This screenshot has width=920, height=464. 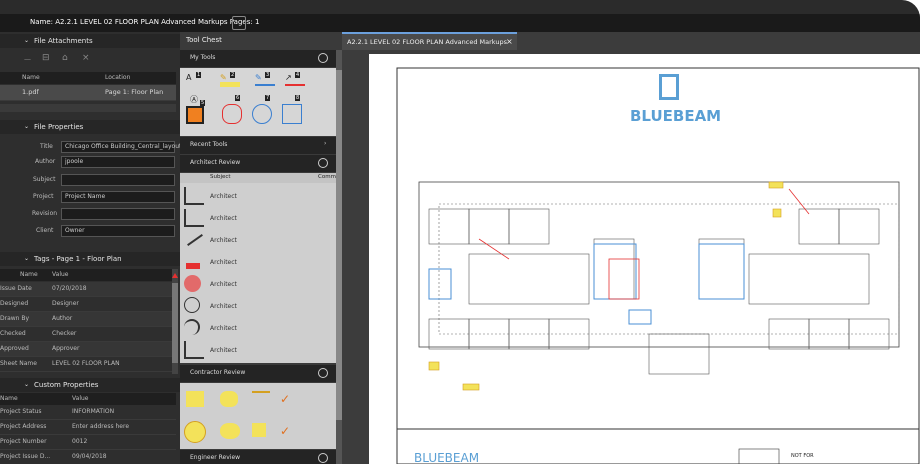 I want to click on author-field: jpoole, so click(x=118, y=162).